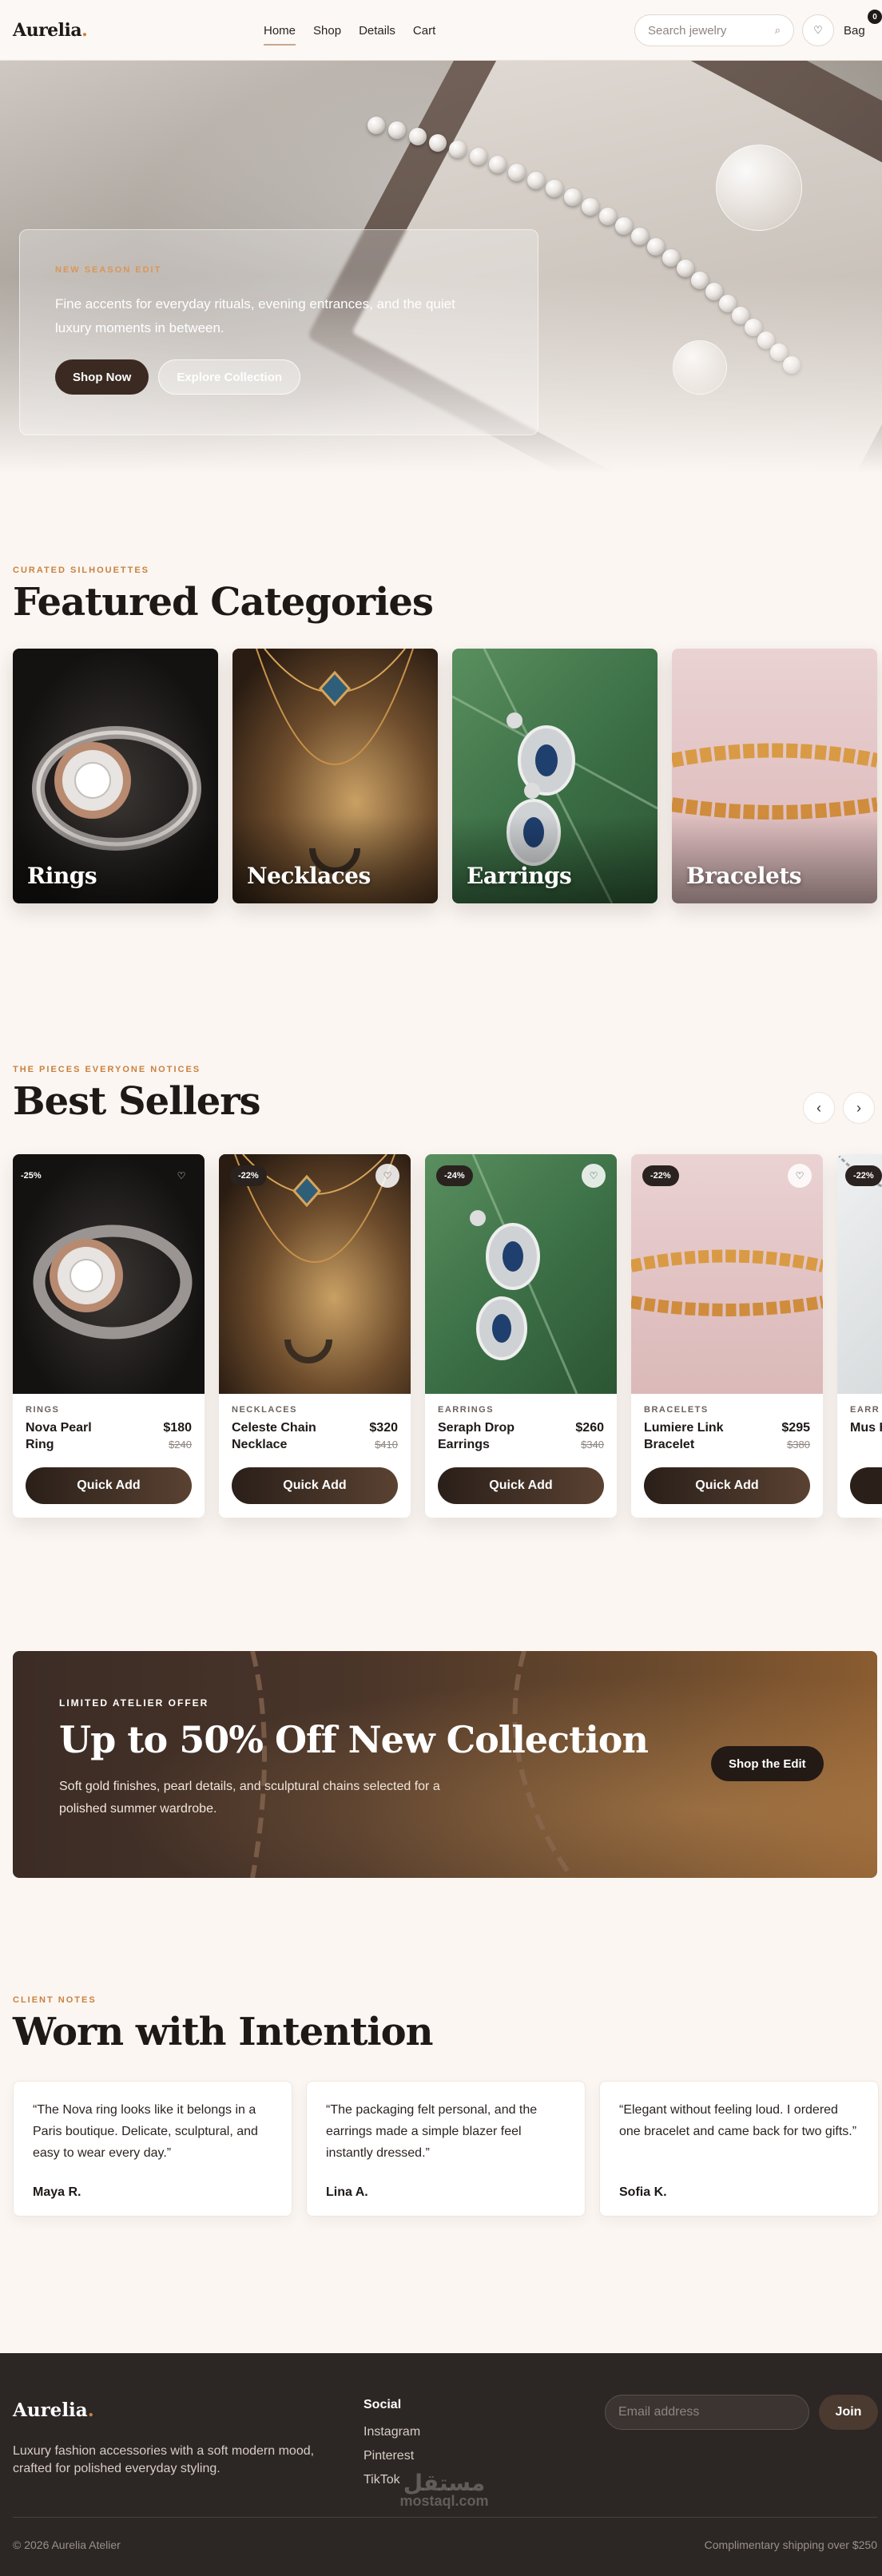 The height and width of the screenshot is (2576, 882). I want to click on hero-eyebrow: NEW SEASON EDIT, so click(109, 270).